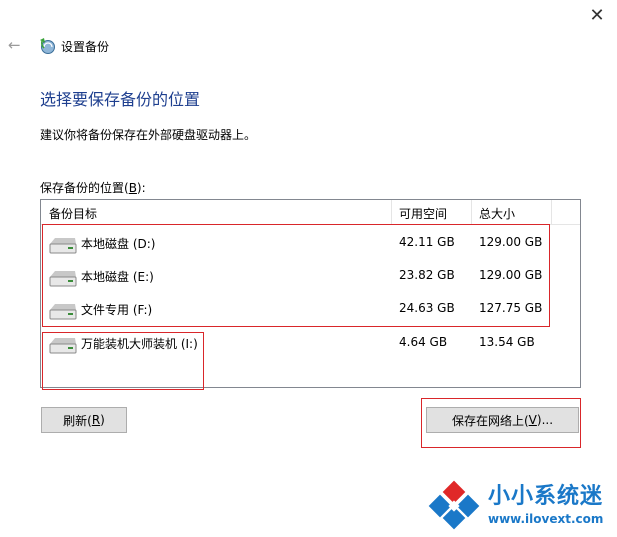 The height and width of the screenshot is (537, 617). What do you see at coordinates (546, 519) in the screenshot?
I see `watermark-url: www.ilovext.com` at bounding box center [546, 519].